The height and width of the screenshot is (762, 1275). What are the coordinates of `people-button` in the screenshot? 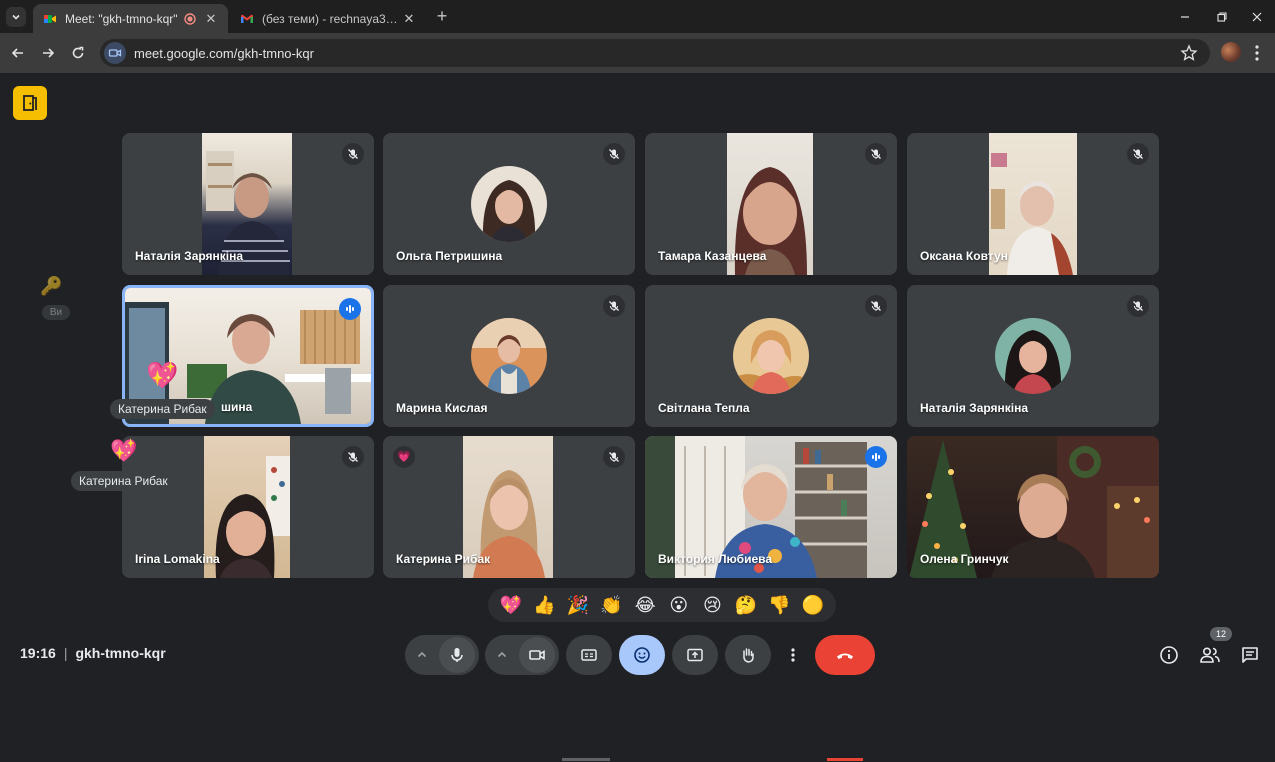 It's located at (1210, 655).